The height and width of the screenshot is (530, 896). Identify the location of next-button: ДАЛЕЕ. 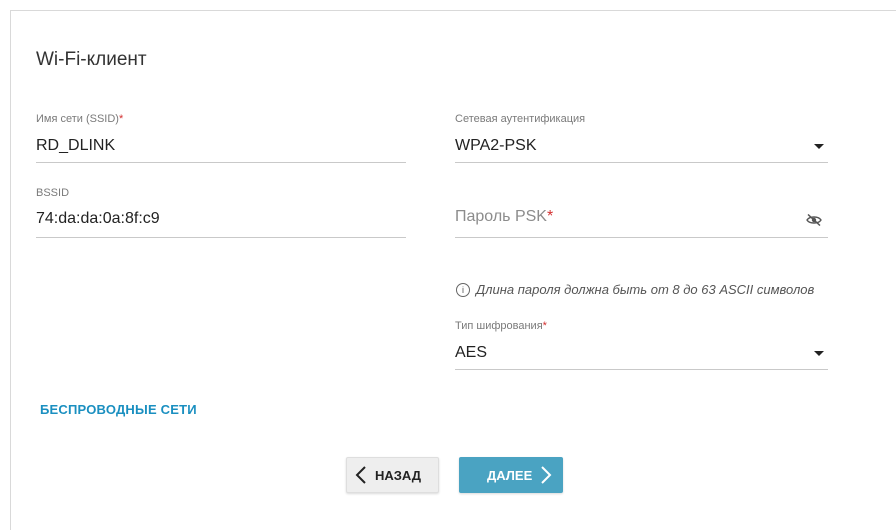
(511, 475).